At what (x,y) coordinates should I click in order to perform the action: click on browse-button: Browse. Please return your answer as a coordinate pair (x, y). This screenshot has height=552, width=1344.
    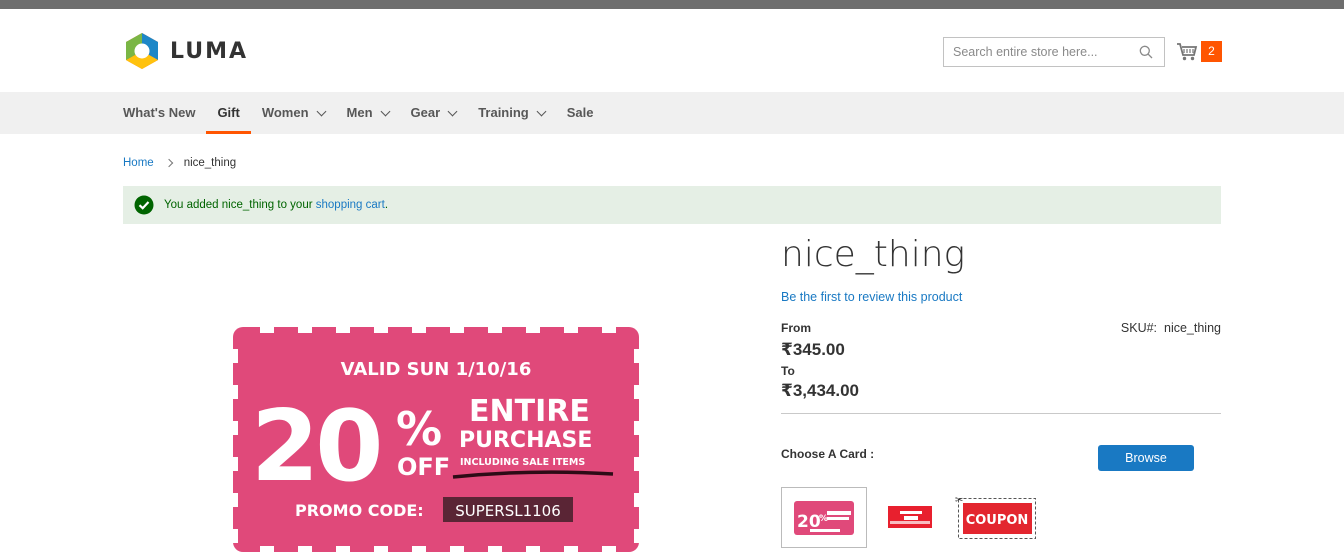
    Looking at the image, I should click on (1146, 458).